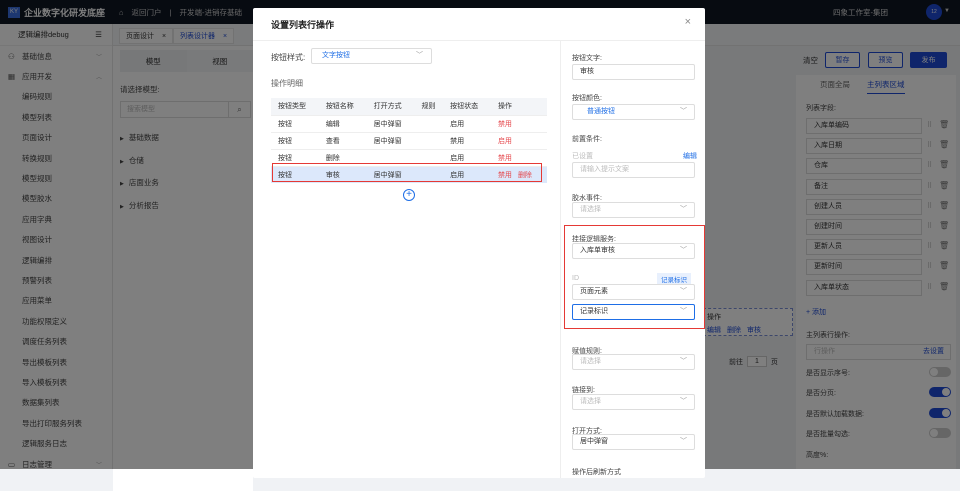 The width and height of the screenshot is (960, 491). What do you see at coordinates (342, 106) in the screenshot?
I see `column-header: 按钮名称` at bounding box center [342, 106].